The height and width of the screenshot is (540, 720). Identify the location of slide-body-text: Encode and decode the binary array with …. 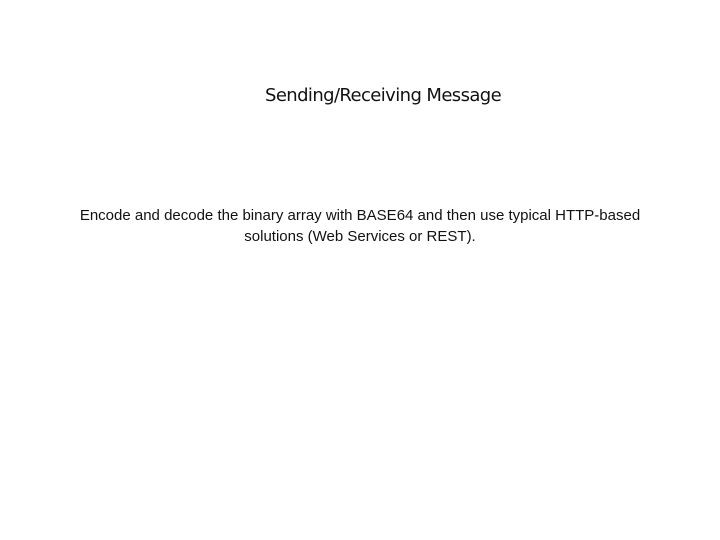
(360, 226).